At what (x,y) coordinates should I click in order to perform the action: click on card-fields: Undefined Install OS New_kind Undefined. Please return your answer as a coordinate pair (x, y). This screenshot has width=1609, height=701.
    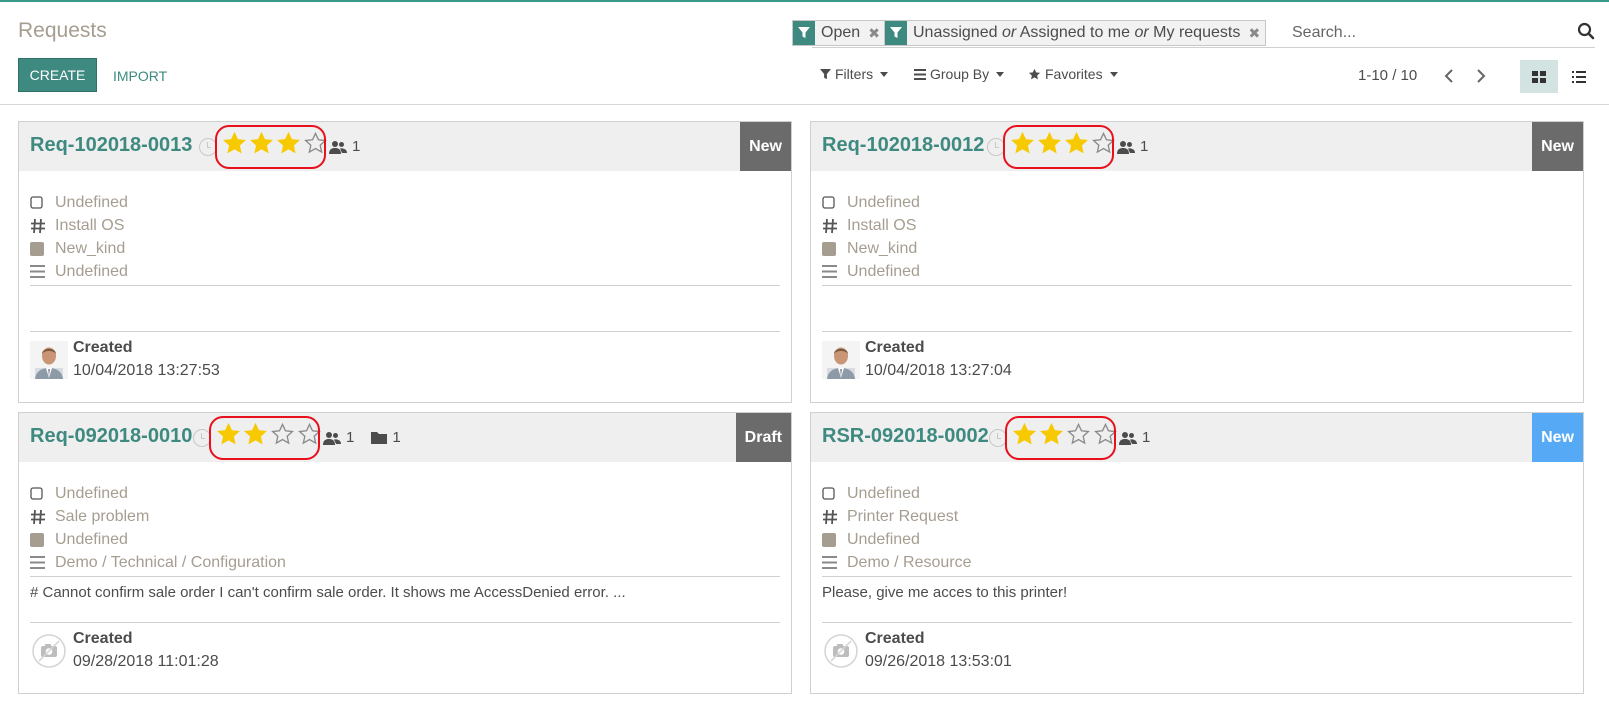
    Looking at the image, I should click on (871, 237).